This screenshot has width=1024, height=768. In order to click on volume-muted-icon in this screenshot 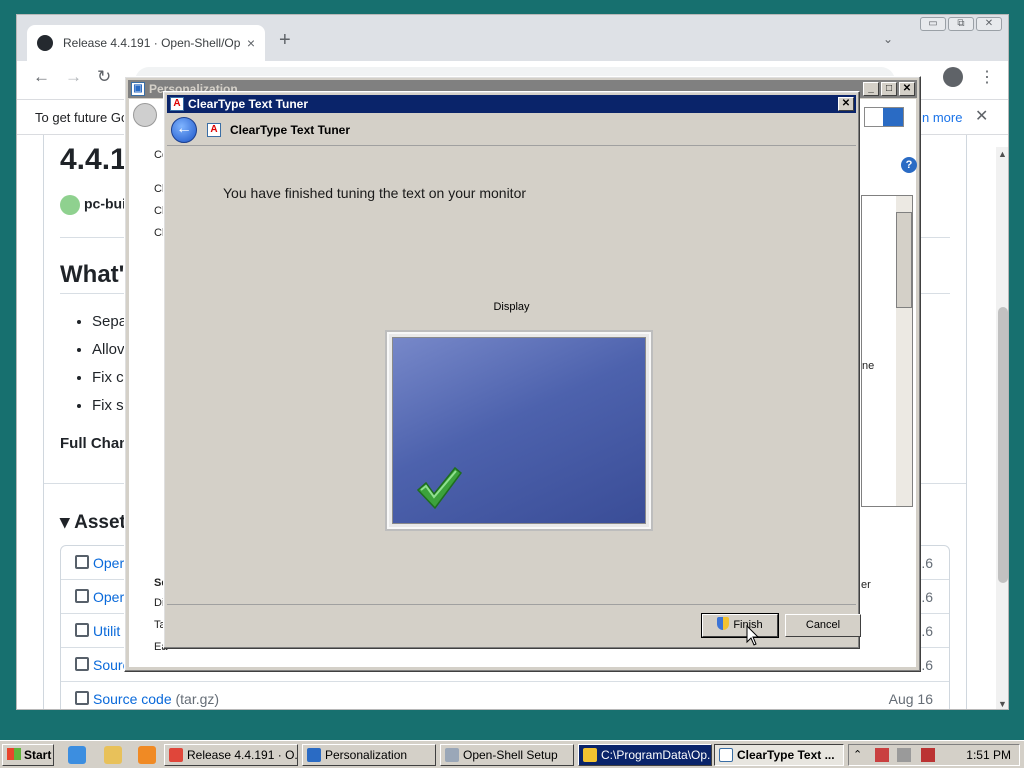, I will do `click(928, 755)`.